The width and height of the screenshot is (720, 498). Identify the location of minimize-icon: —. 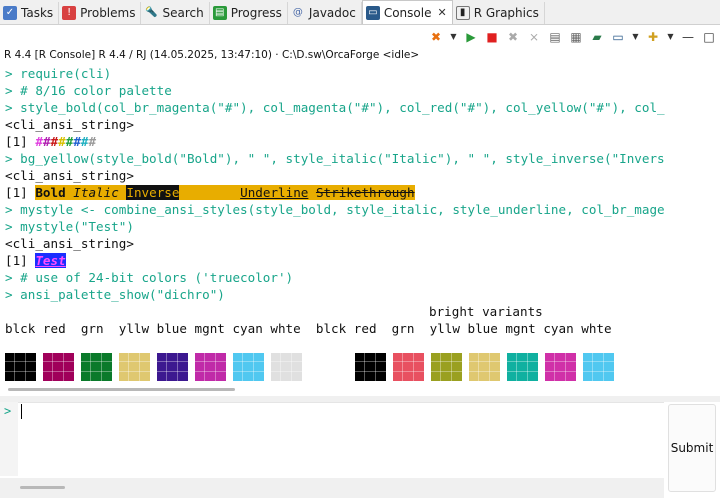
(688, 37).